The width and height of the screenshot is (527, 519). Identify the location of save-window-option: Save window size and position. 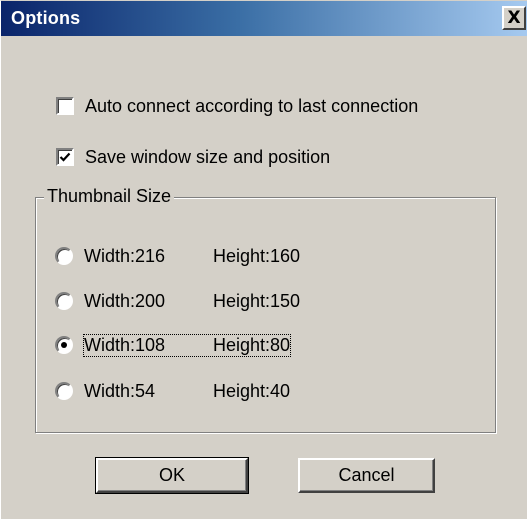
(193, 157).